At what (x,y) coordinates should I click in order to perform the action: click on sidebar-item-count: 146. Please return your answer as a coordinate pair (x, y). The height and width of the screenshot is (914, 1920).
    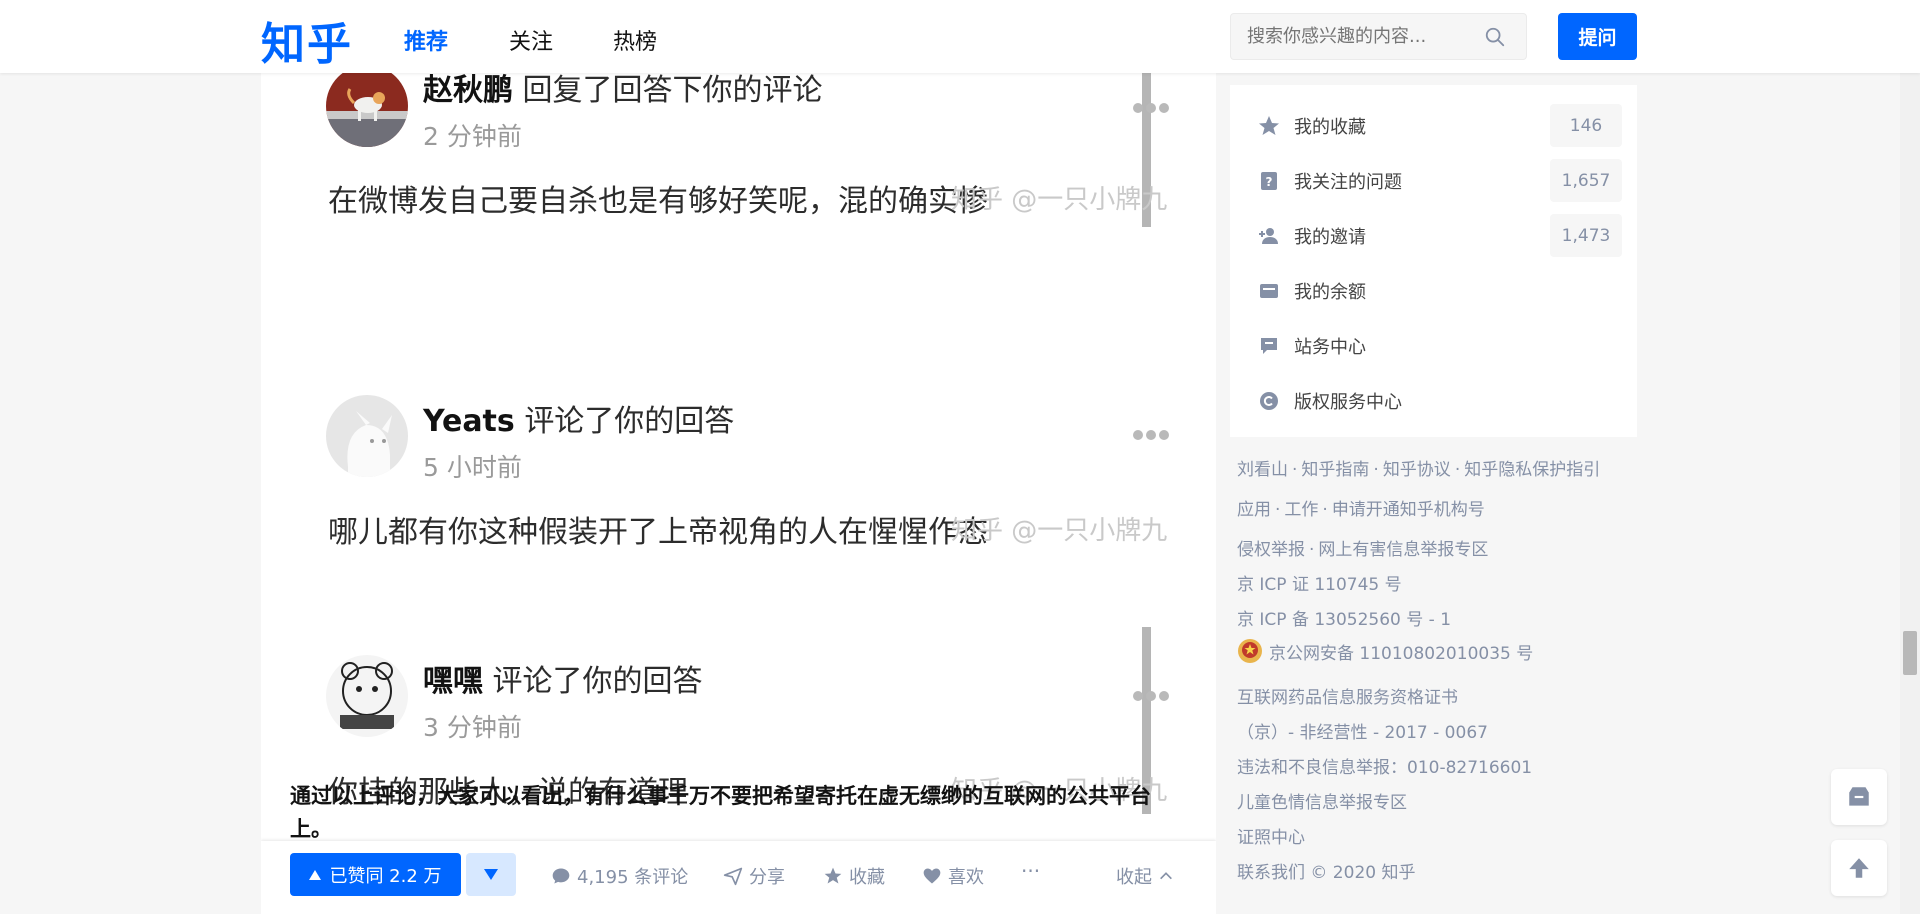
    Looking at the image, I should click on (1586, 125).